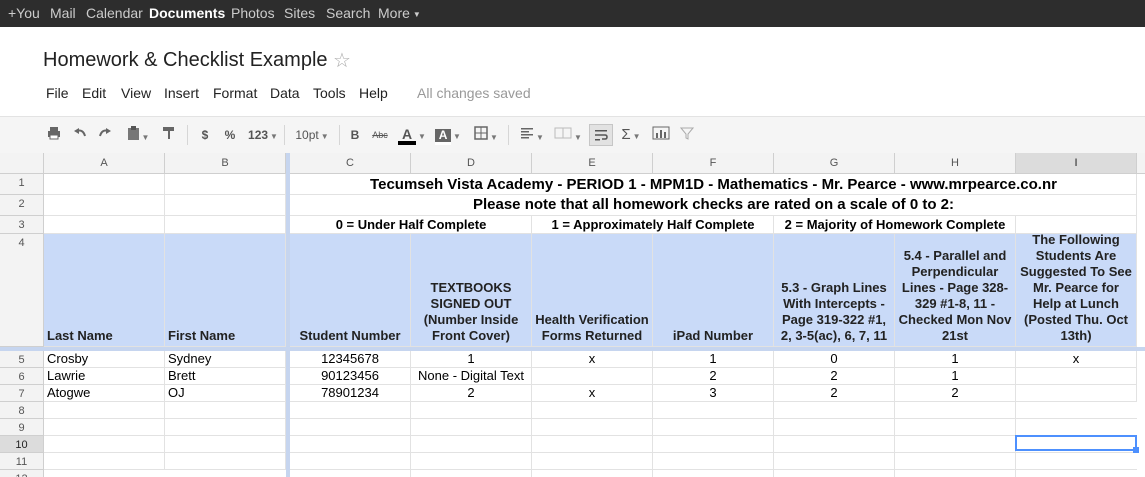 This screenshot has height=477, width=1145. Describe the element at coordinates (105, 135) in the screenshot. I see `redo-icon` at that location.